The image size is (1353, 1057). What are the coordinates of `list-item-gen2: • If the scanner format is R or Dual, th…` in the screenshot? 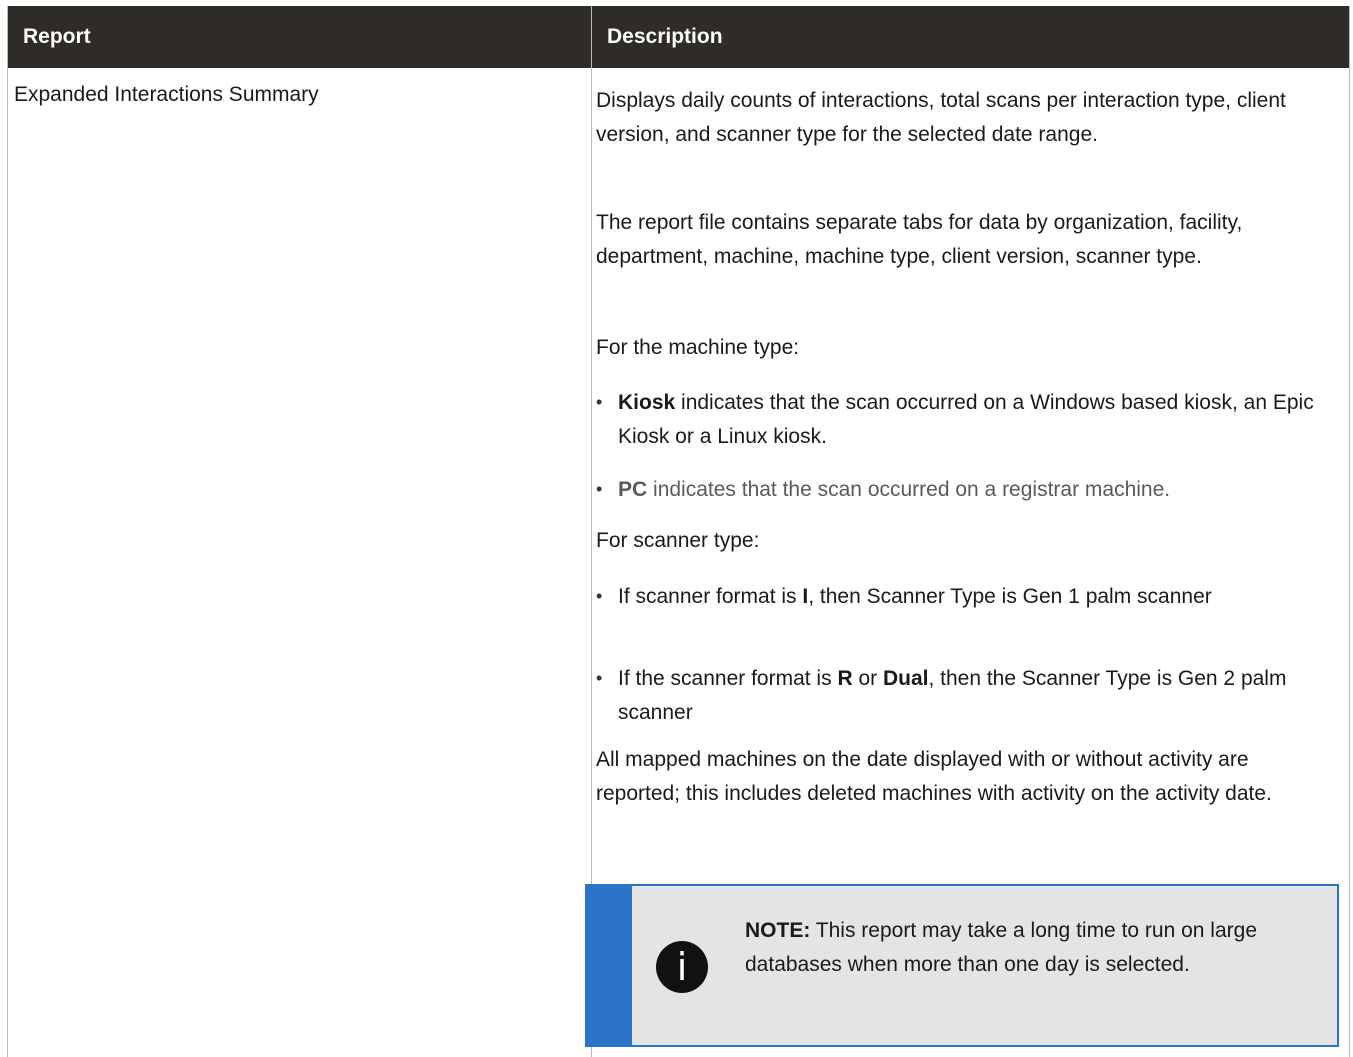 It's located at (966, 695).